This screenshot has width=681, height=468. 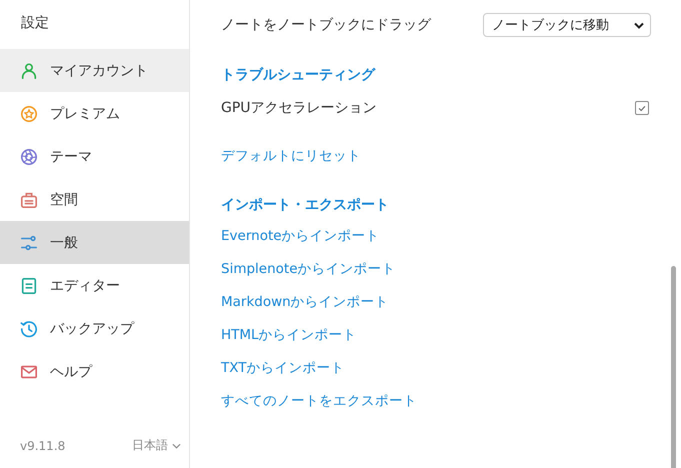 I want to click on section-heading: トラブルシューティング, so click(x=298, y=75).